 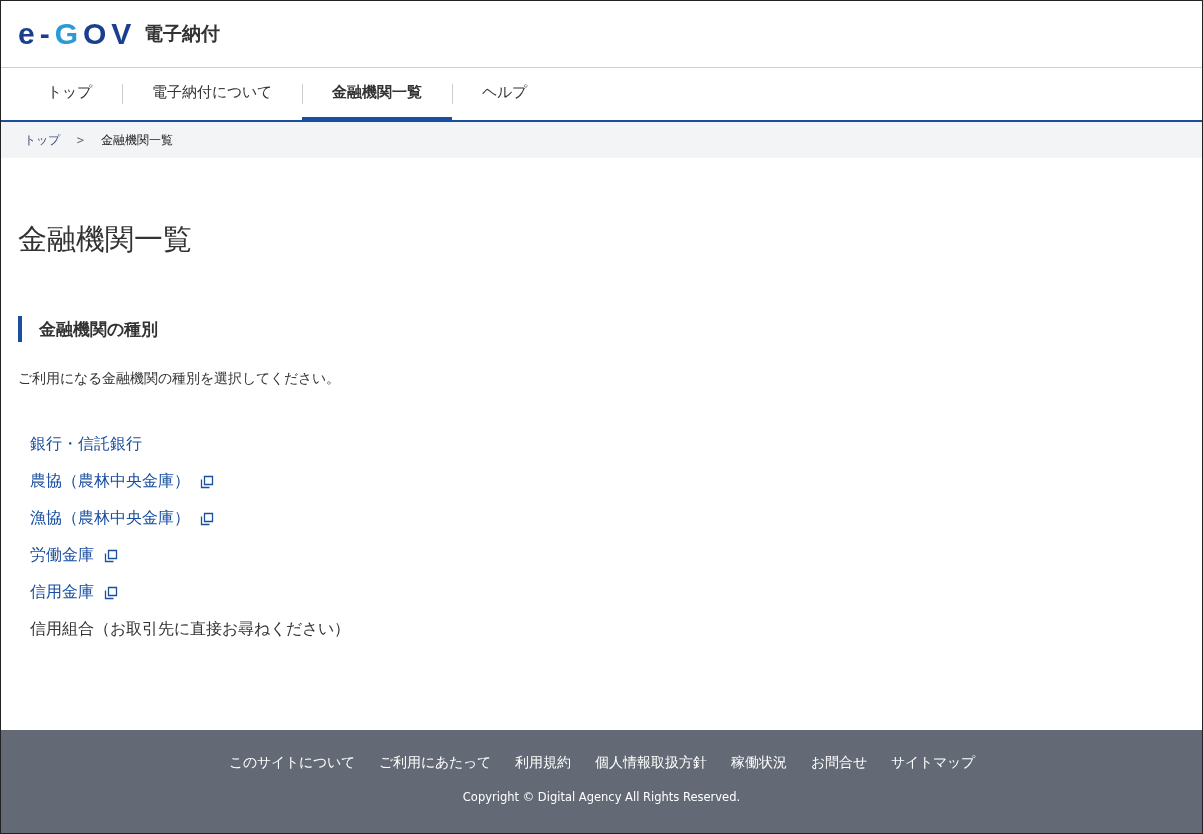 I want to click on nav-tab: ヘルプ, so click(x=504, y=95).